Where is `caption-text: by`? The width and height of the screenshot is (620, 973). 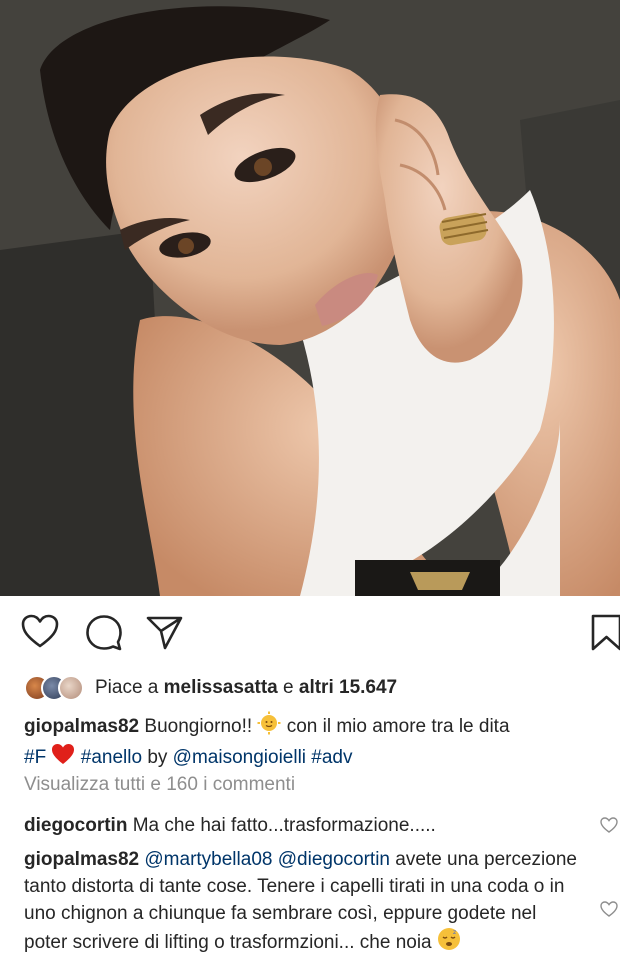
caption-text: by is located at coordinates (157, 758).